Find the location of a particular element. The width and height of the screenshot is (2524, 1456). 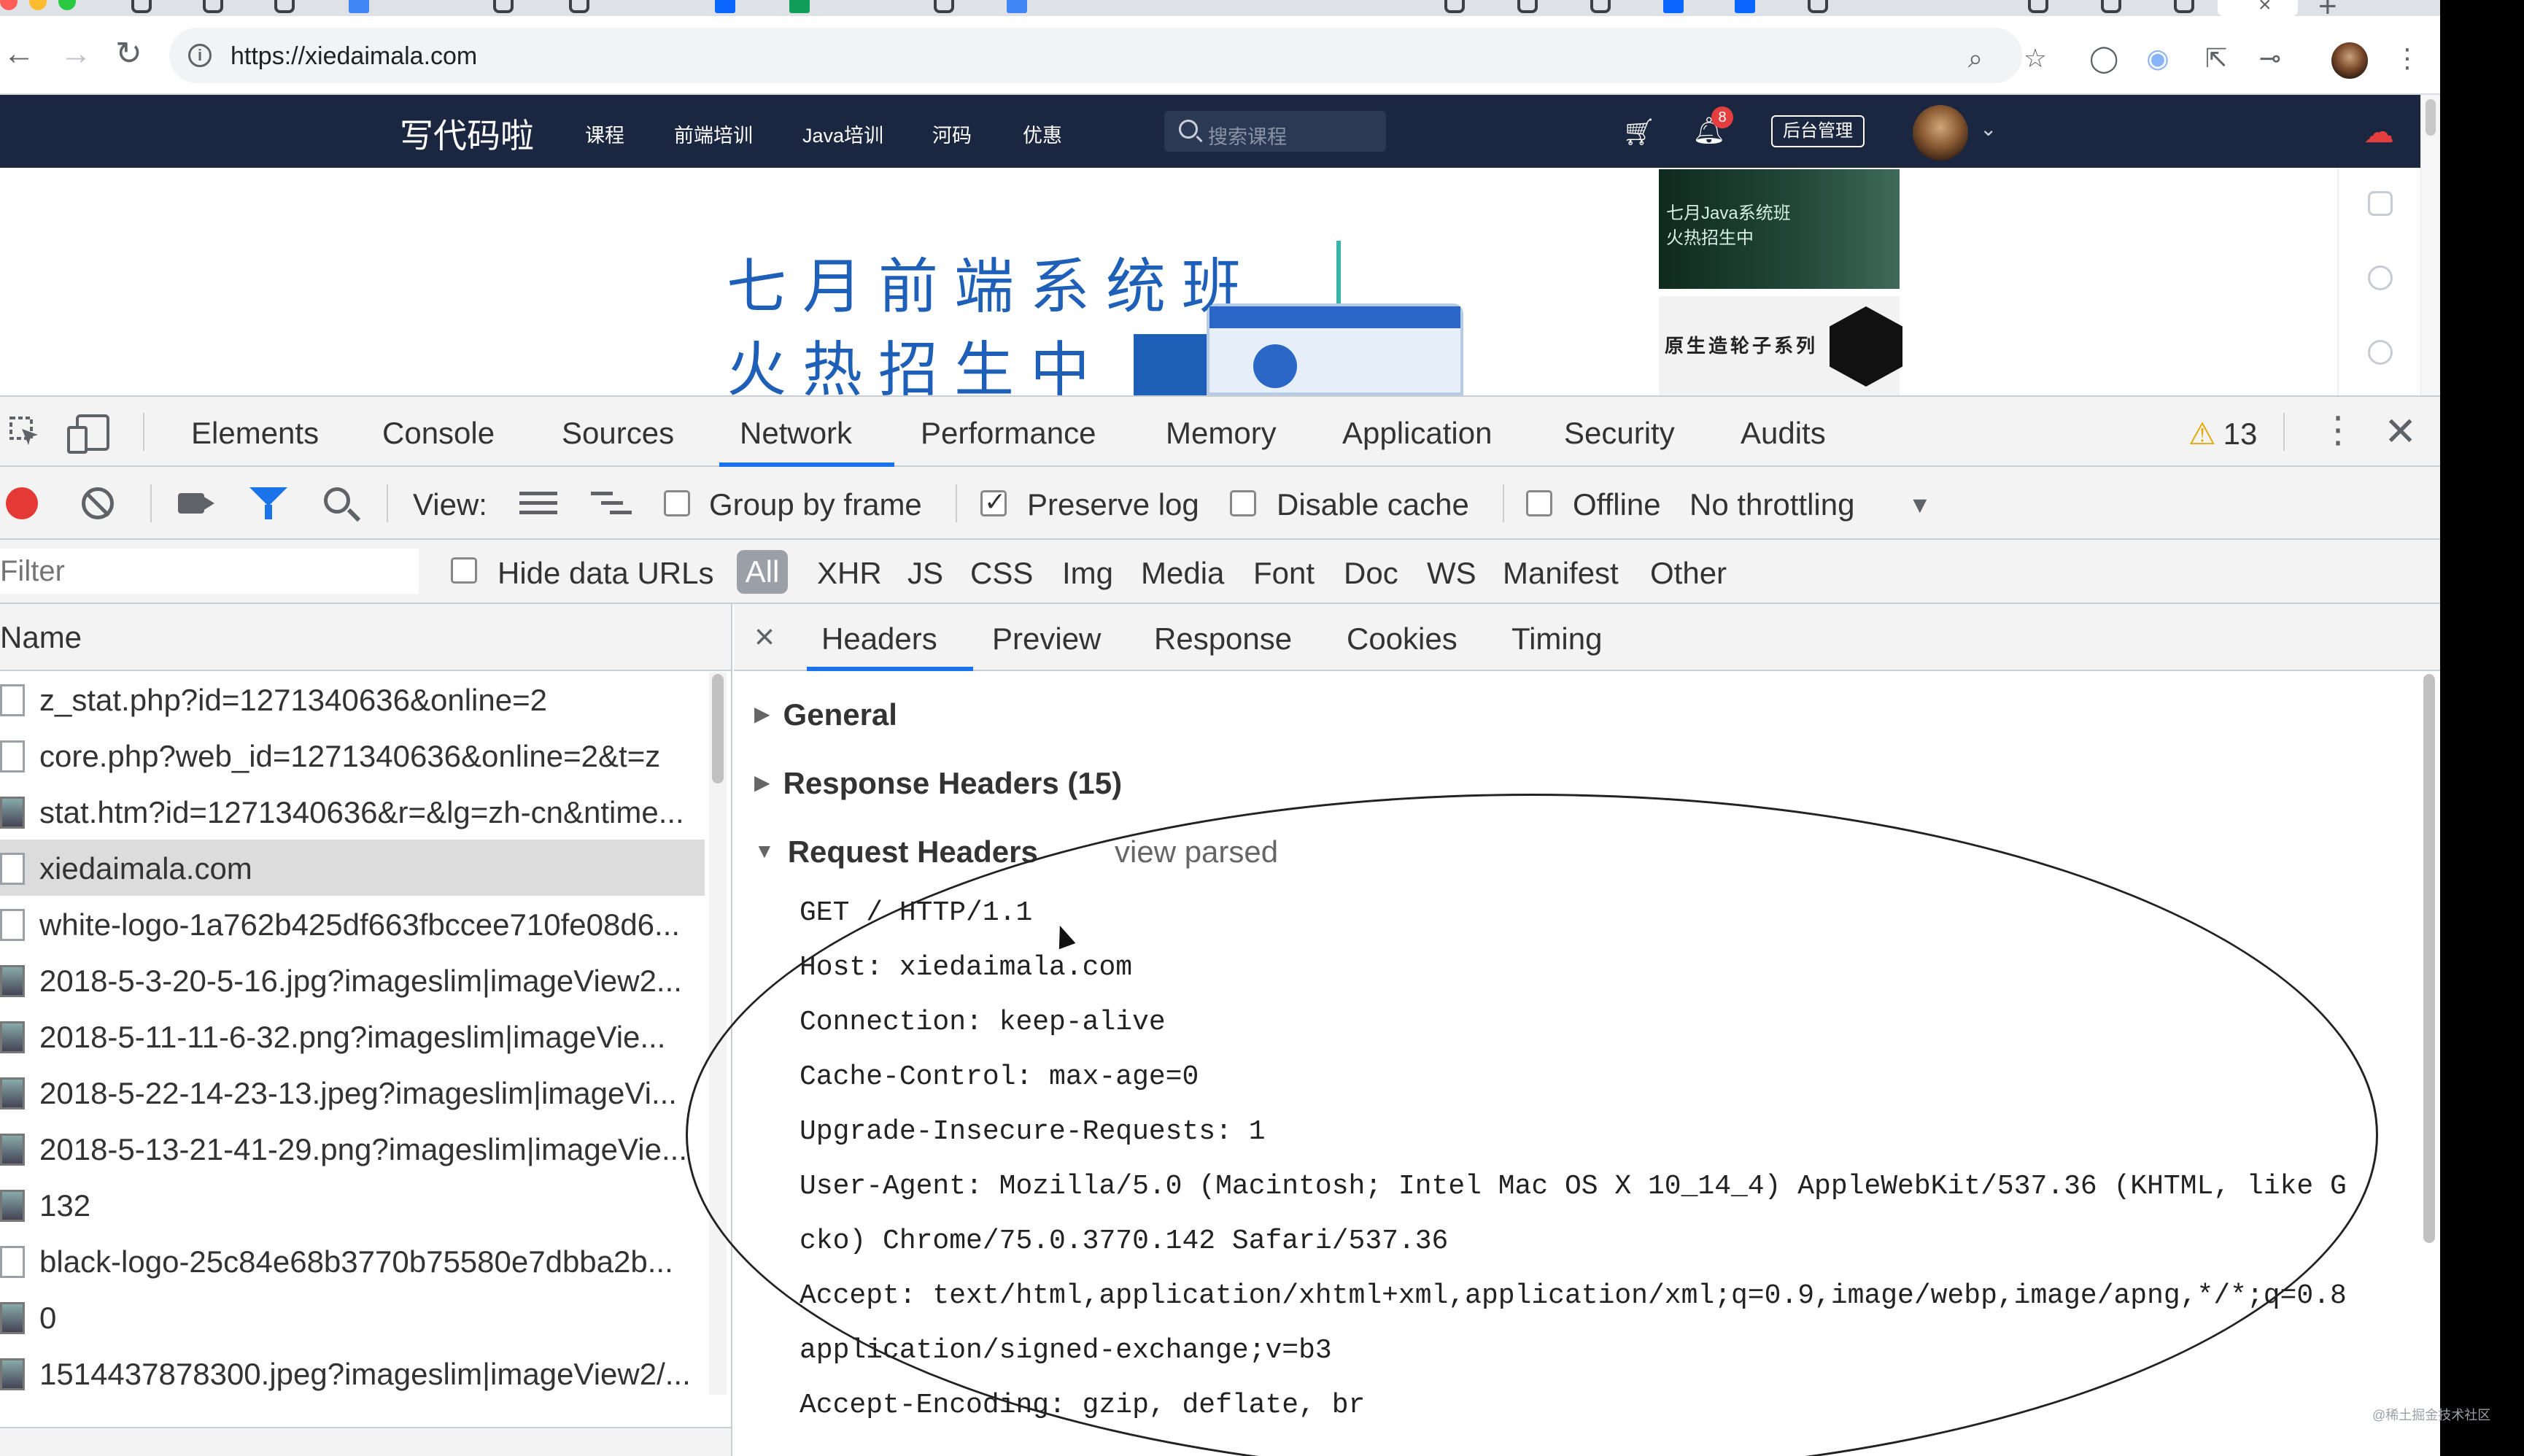

tab-sources: Sources is located at coordinates (618, 433).